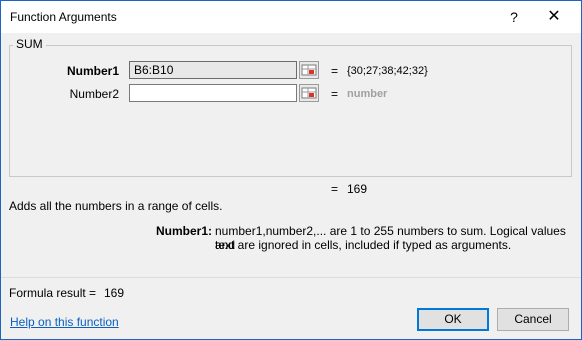 The image size is (582, 340). What do you see at coordinates (64, 322) in the screenshot?
I see `help-link: Help on this function` at bounding box center [64, 322].